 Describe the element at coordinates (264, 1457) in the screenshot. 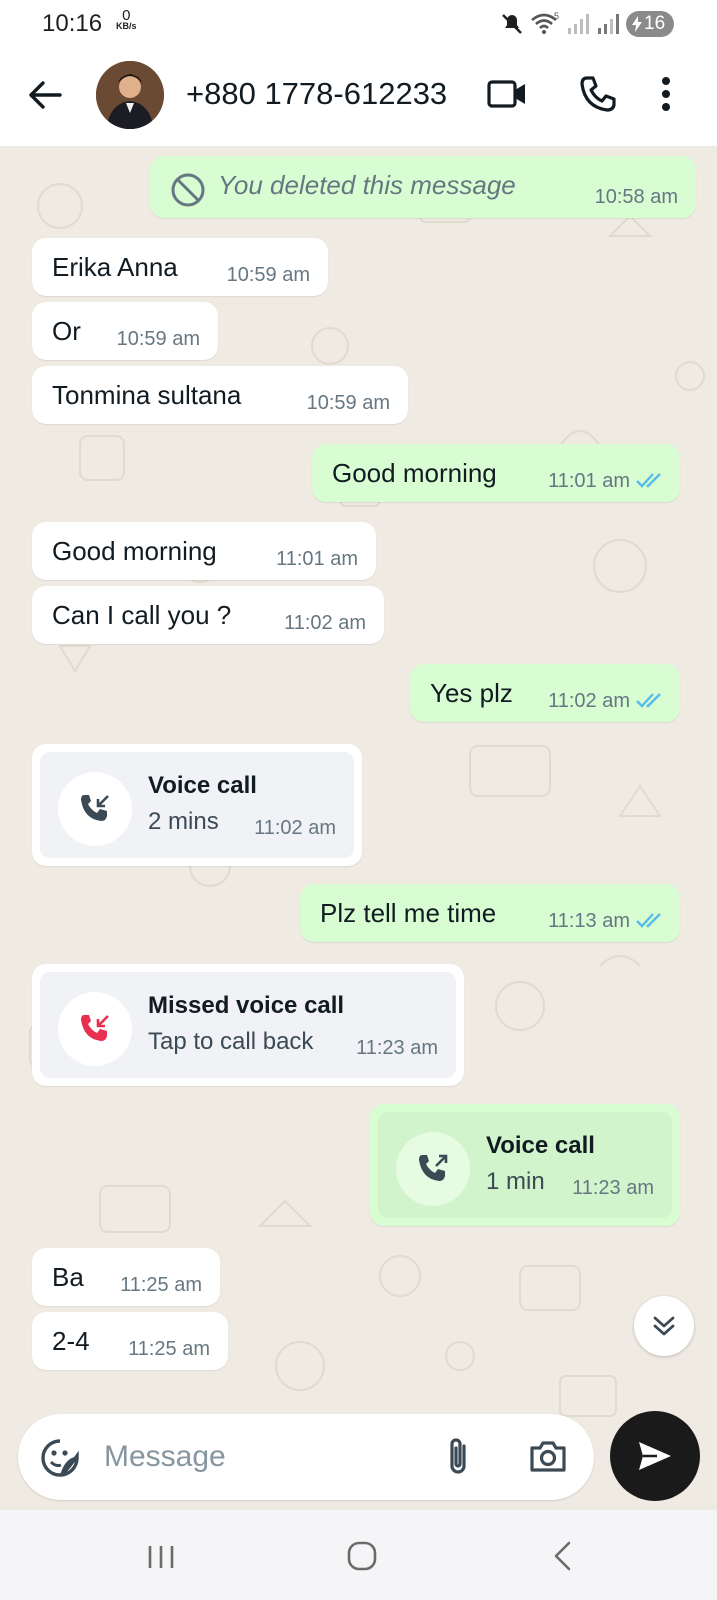

I see `message-input` at that location.